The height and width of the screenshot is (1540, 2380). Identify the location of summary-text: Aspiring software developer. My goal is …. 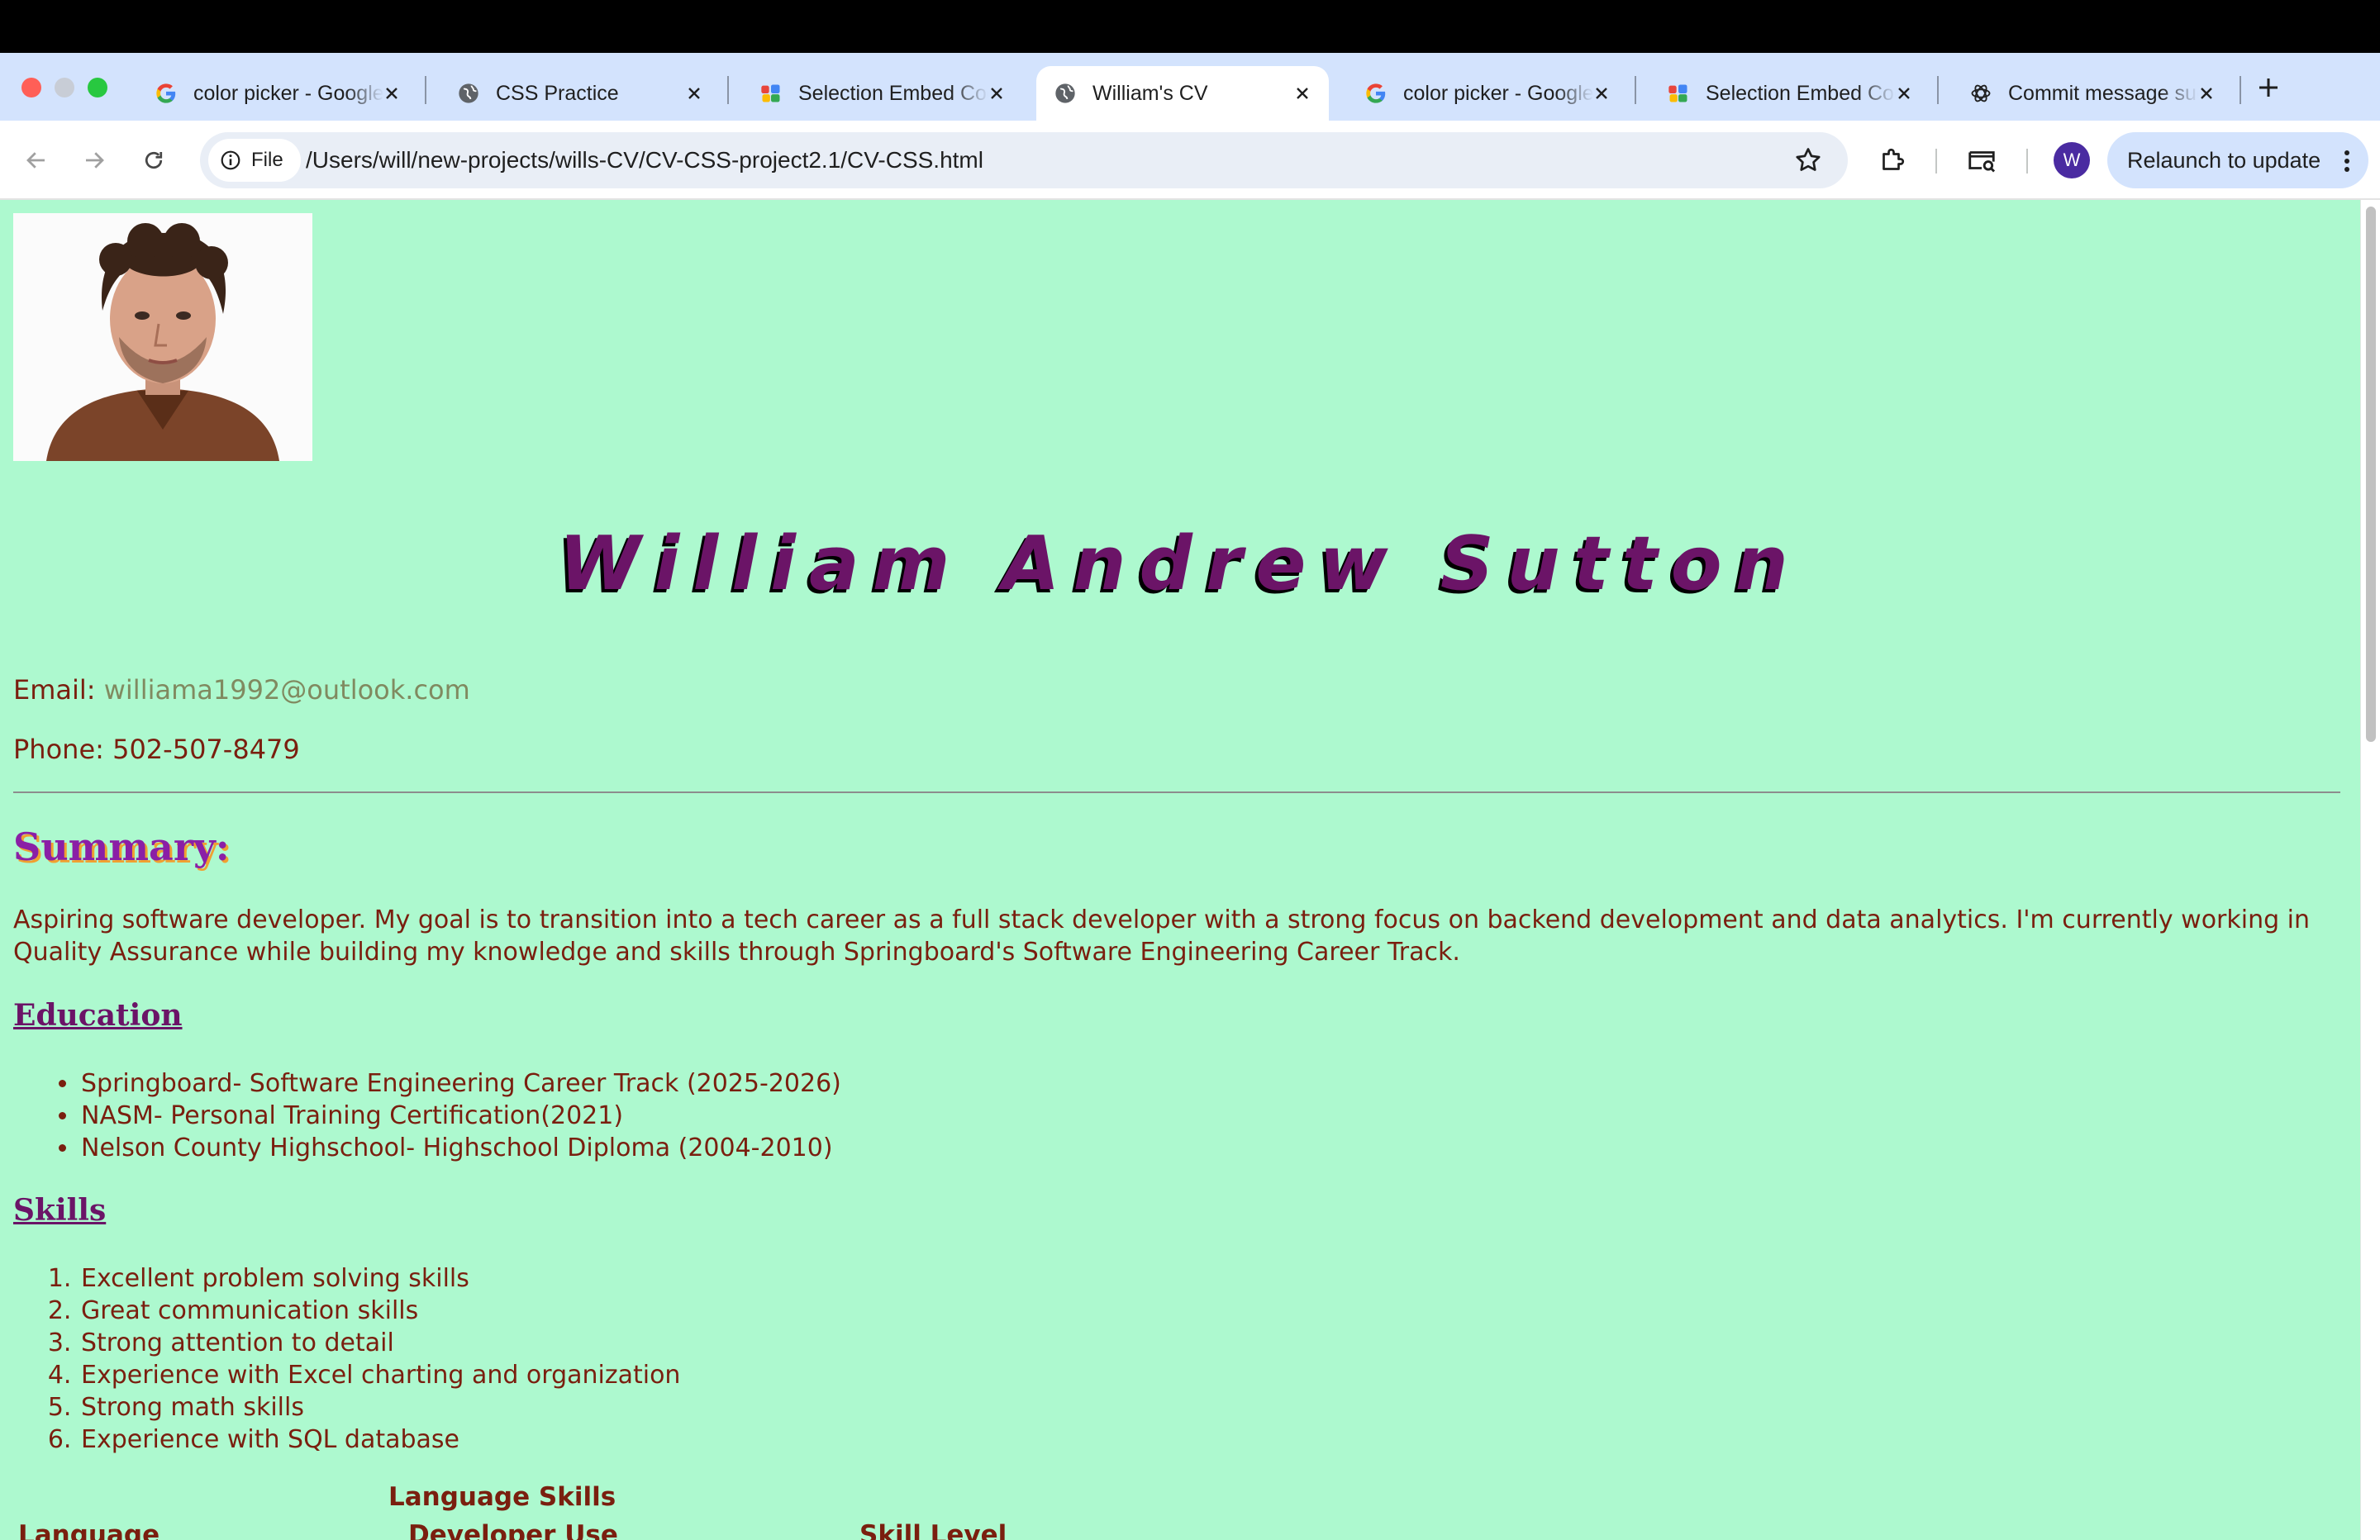
(1162, 936).